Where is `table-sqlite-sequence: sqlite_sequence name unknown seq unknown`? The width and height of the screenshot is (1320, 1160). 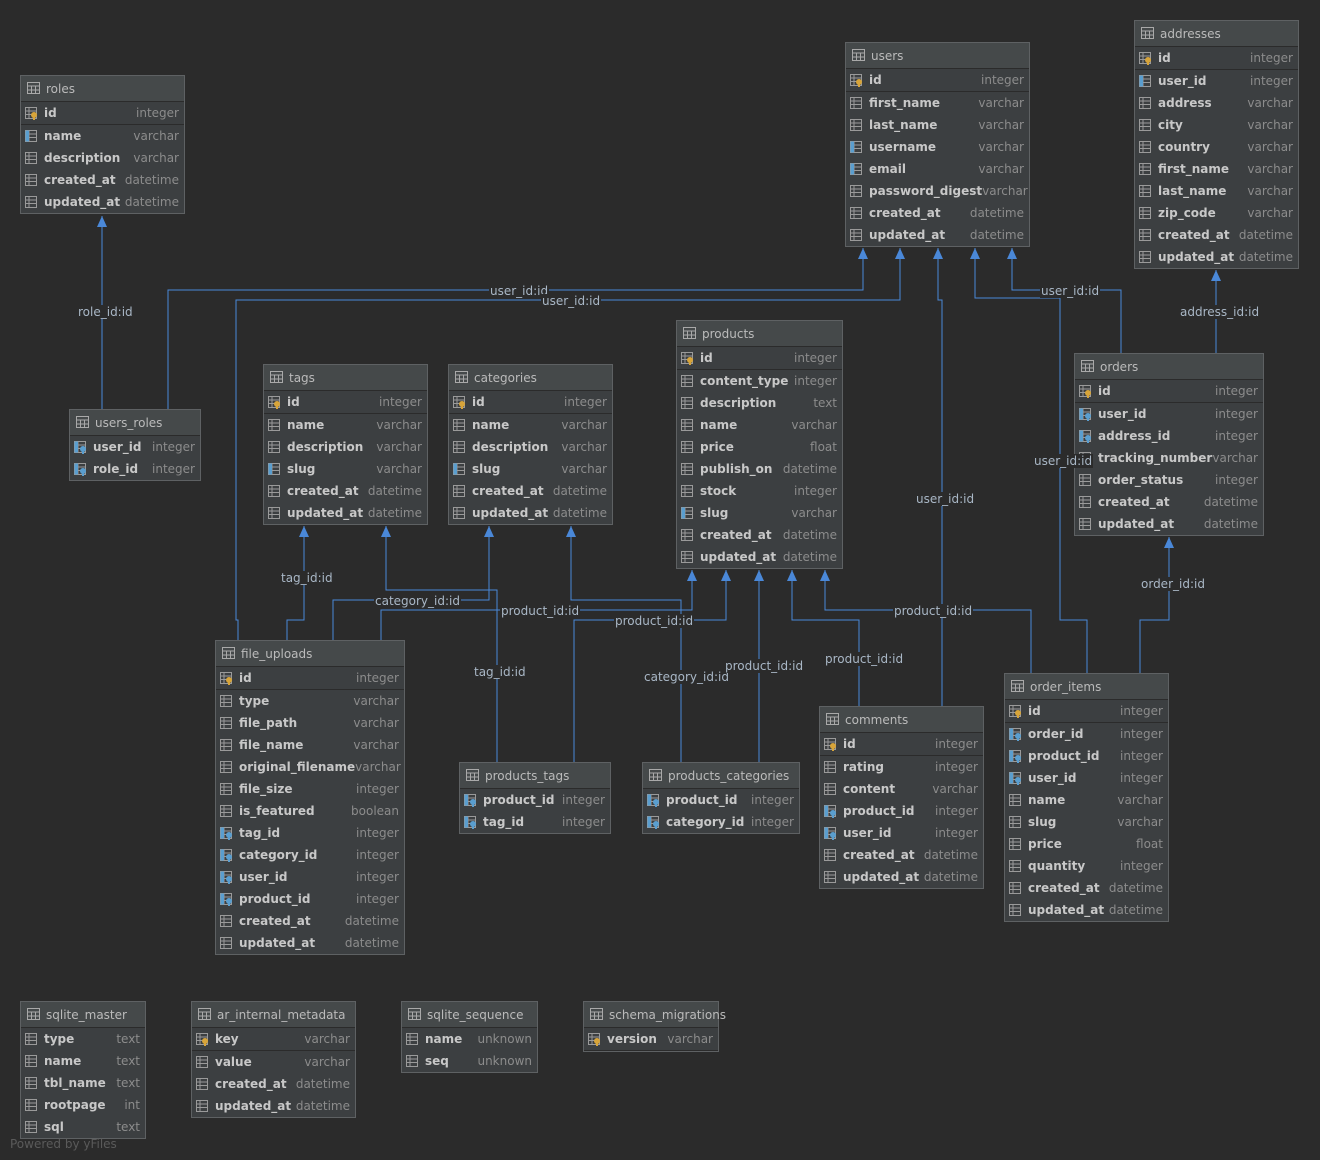
table-sqlite-sequence: sqlite_sequence name unknown seq unknown is located at coordinates (469, 1037).